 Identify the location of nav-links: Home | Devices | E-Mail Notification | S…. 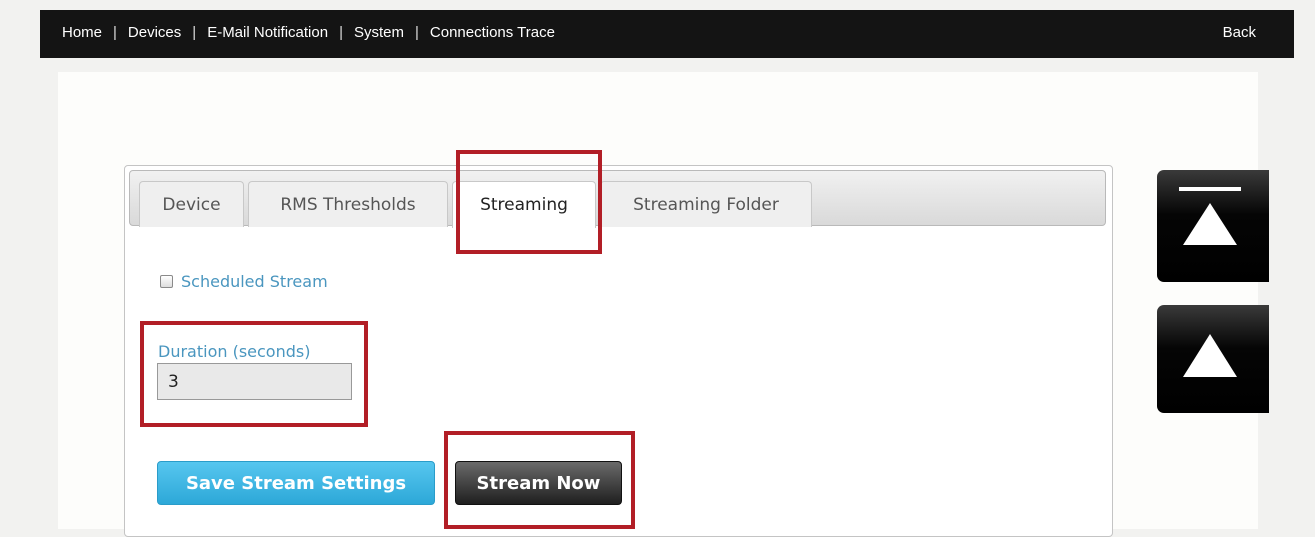
(308, 32).